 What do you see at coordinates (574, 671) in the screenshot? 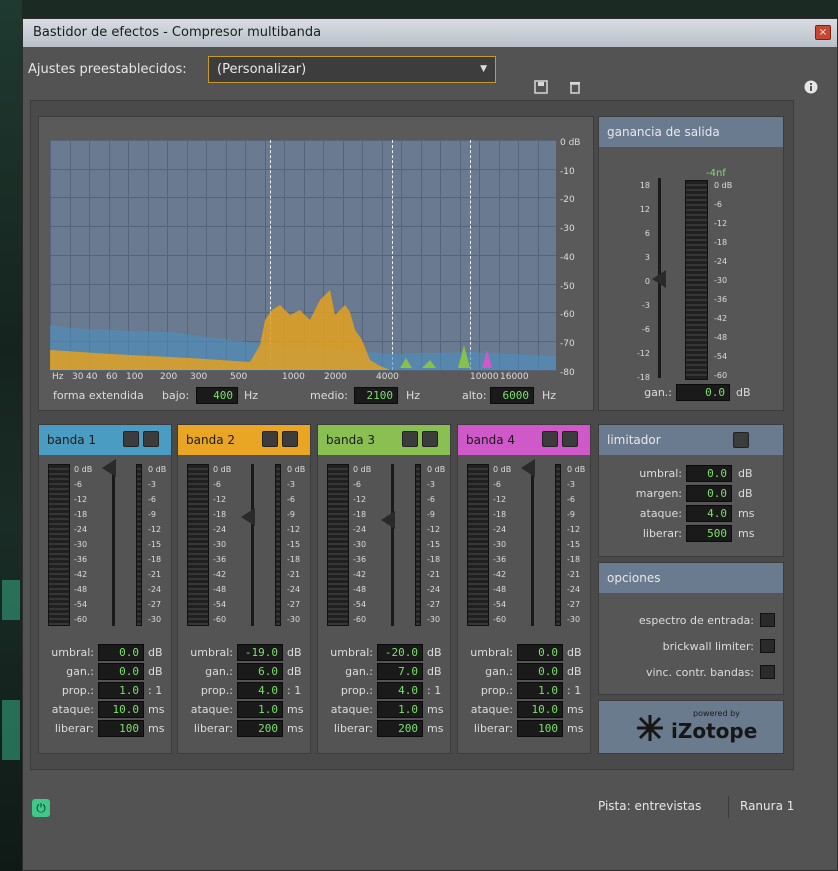
I see `band-gan-unit: dB` at bounding box center [574, 671].